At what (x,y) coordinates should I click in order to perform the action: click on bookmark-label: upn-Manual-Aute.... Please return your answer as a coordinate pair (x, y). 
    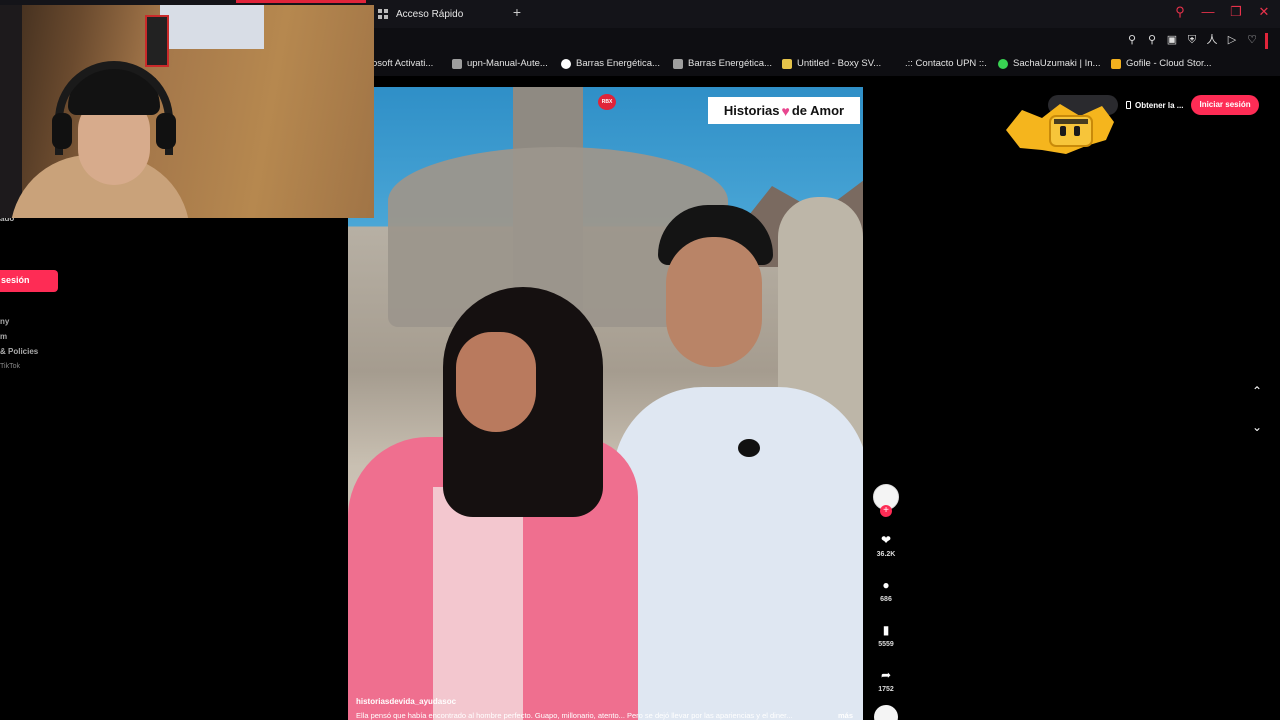
    Looking at the image, I should click on (507, 63).